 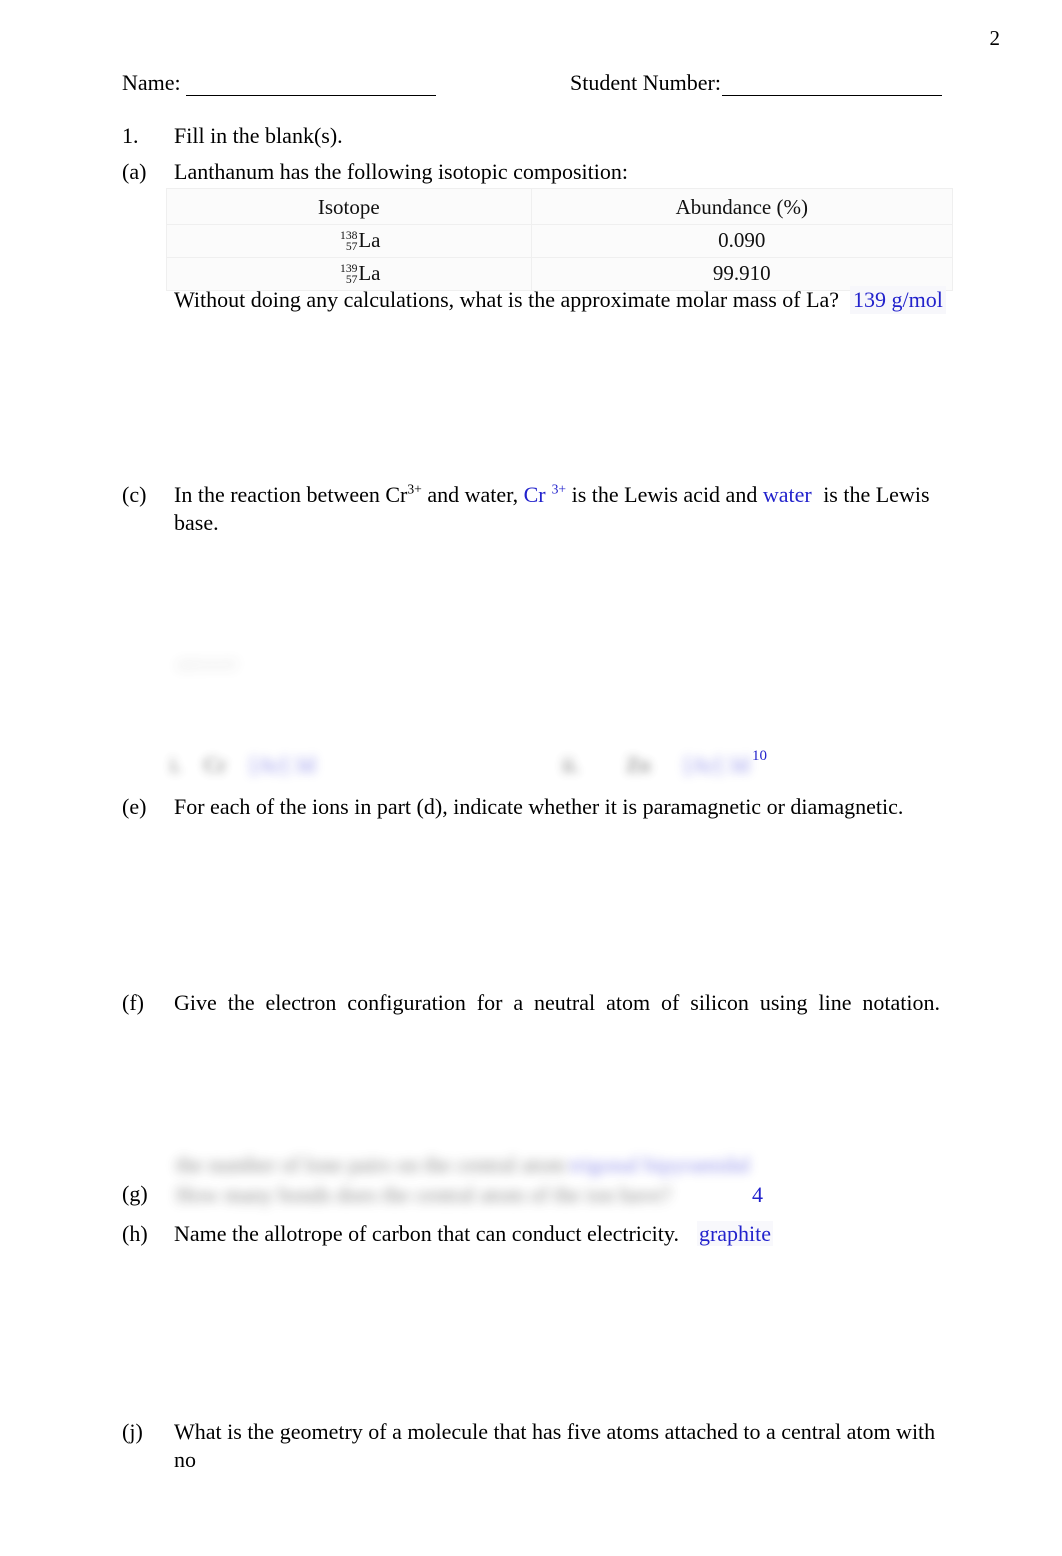 I want to click on part-c-text-before: In the reaction between Cr, so click(x=291, y=494).